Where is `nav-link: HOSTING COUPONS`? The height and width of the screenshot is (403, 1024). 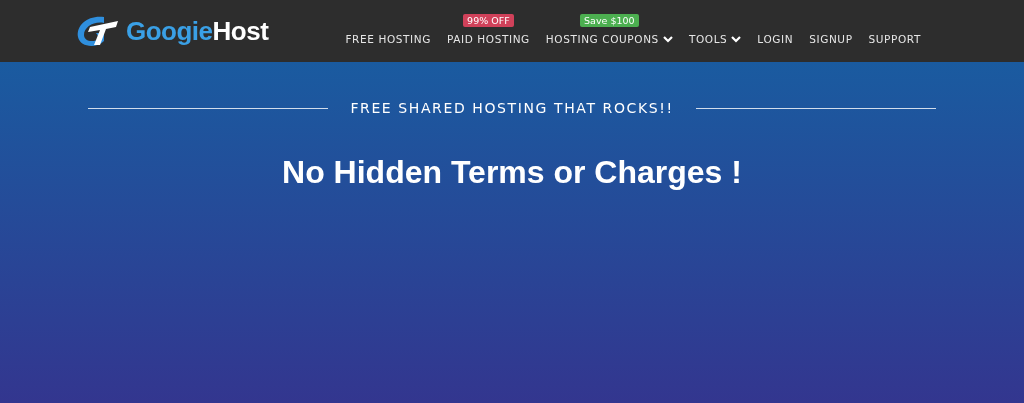 nav-link: HOSTING COUPONS is located at coordinates (609, 39).